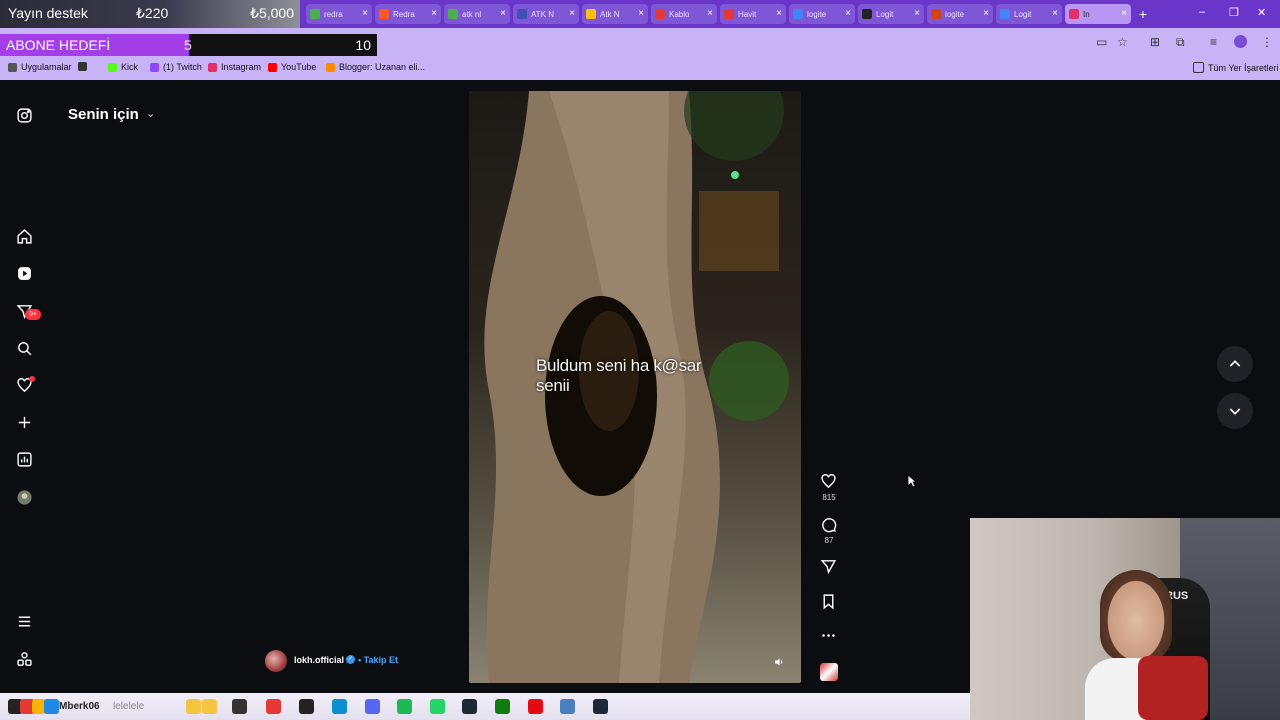 The height and width of the screenshot is (720, 1280). I want to click on settings-icon, so click(567, 706).